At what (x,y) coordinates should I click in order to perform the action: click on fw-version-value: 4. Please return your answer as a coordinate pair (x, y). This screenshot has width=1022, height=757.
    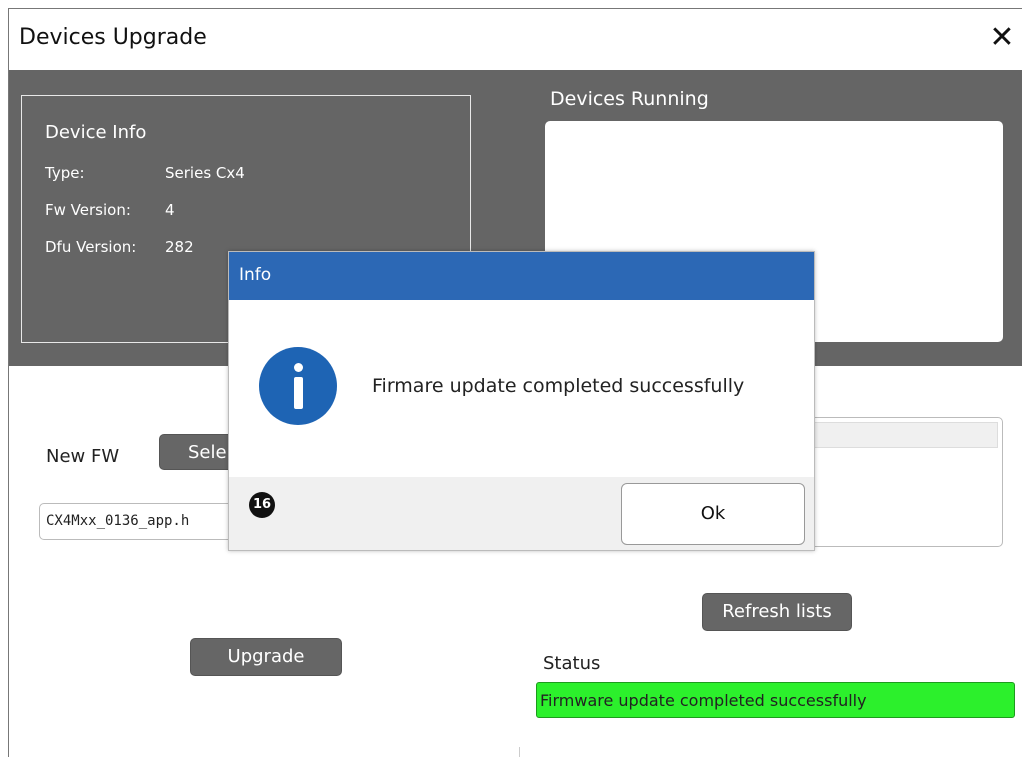
    Looking at the image, I should click on (170, 210).